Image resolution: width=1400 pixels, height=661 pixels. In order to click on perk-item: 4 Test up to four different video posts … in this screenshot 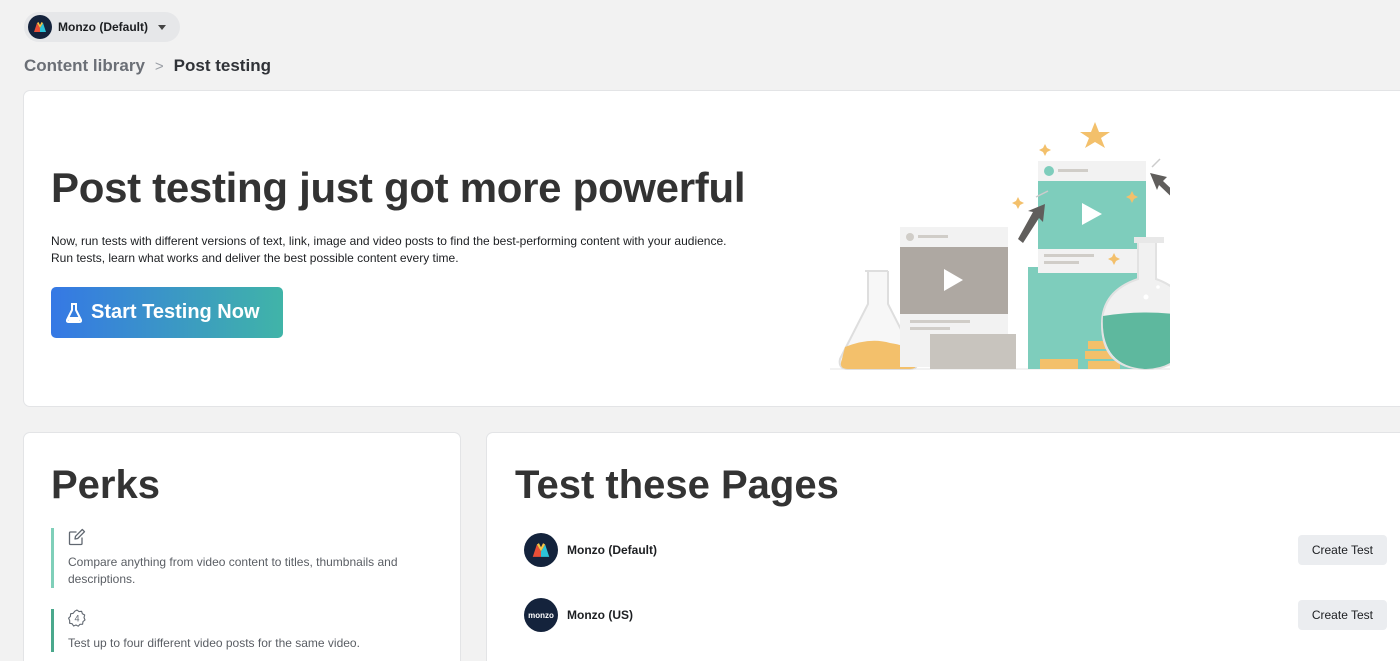, I will do `click(241, 630)`.